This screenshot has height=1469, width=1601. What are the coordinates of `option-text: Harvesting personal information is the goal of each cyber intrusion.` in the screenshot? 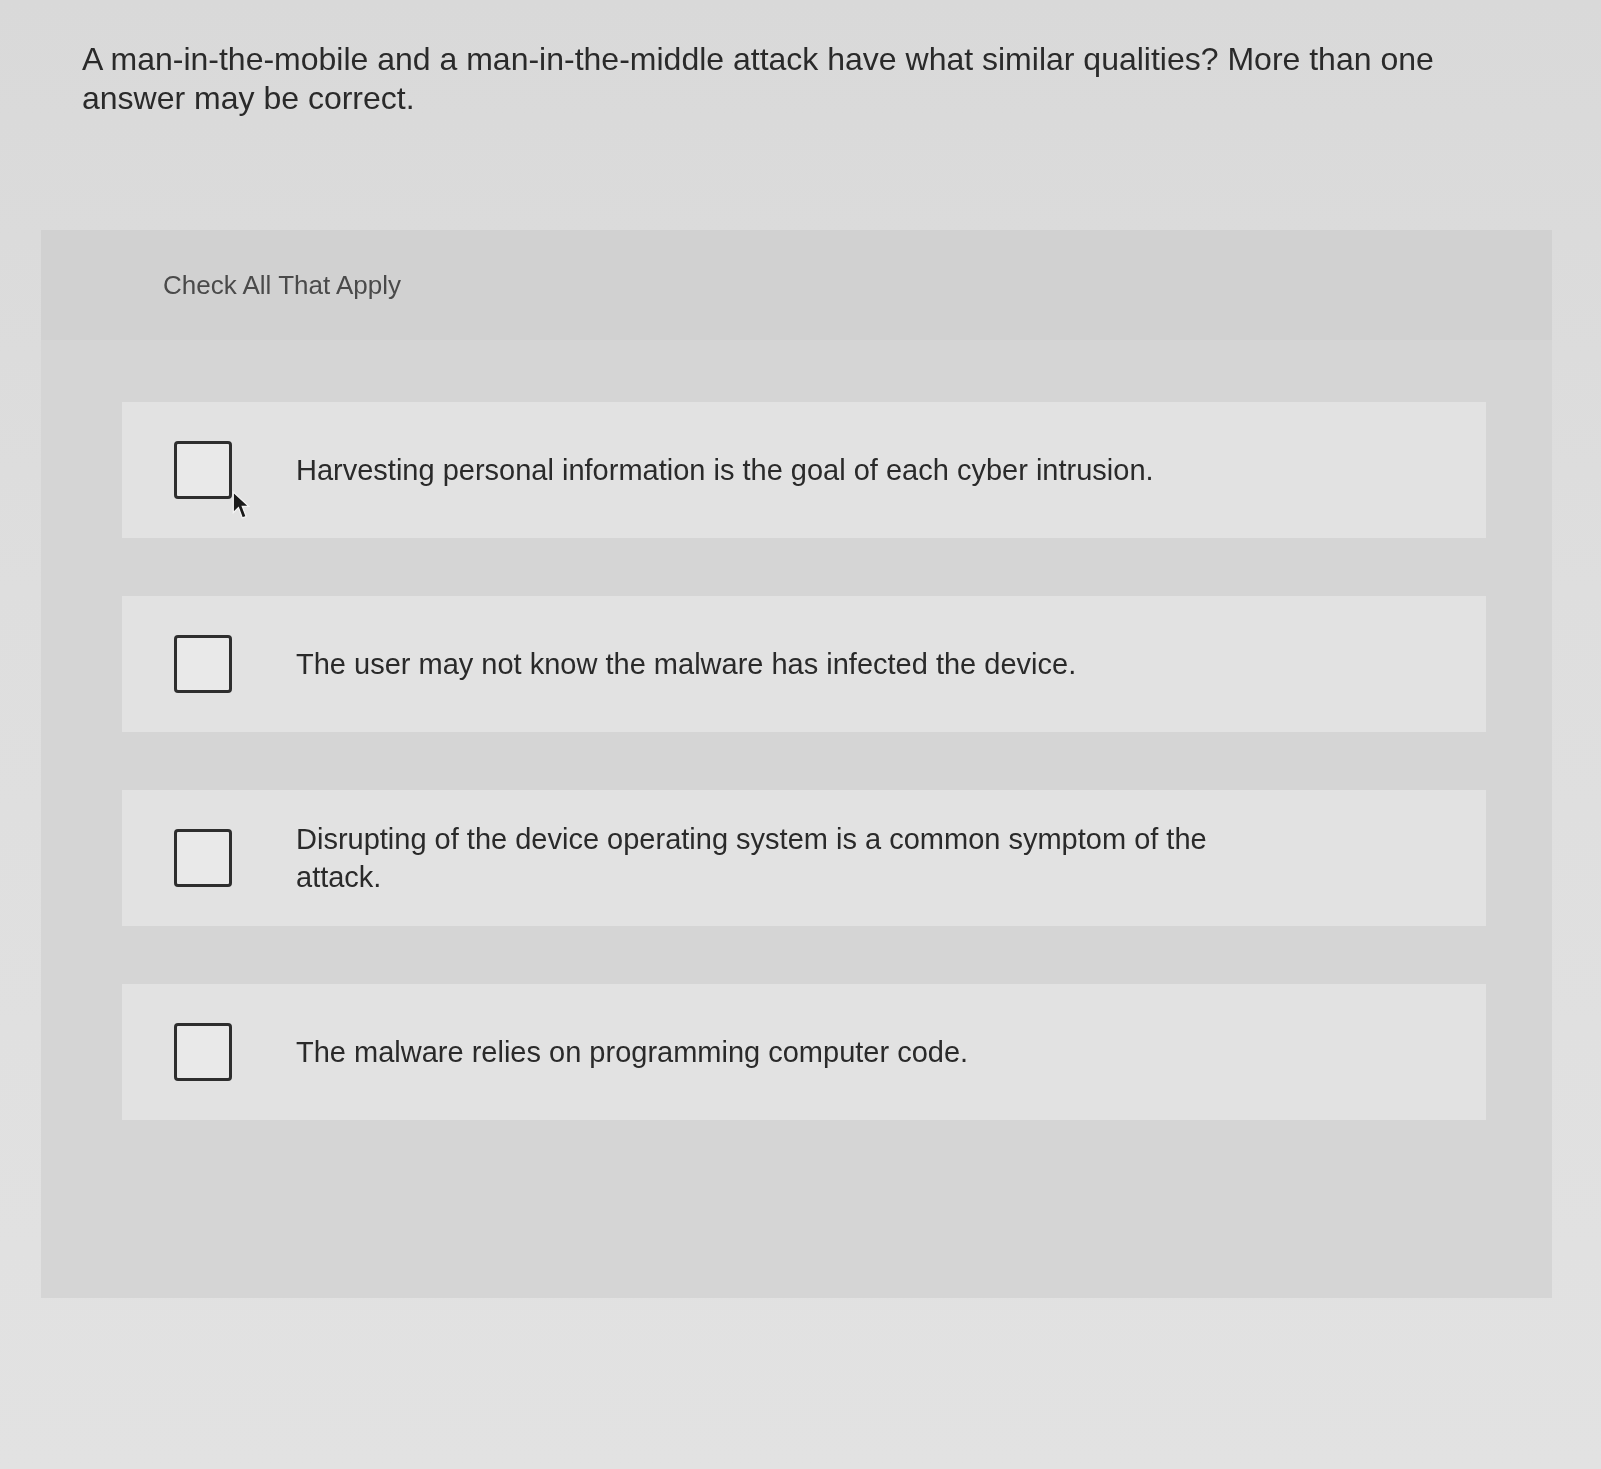 It's located at (725, 470).